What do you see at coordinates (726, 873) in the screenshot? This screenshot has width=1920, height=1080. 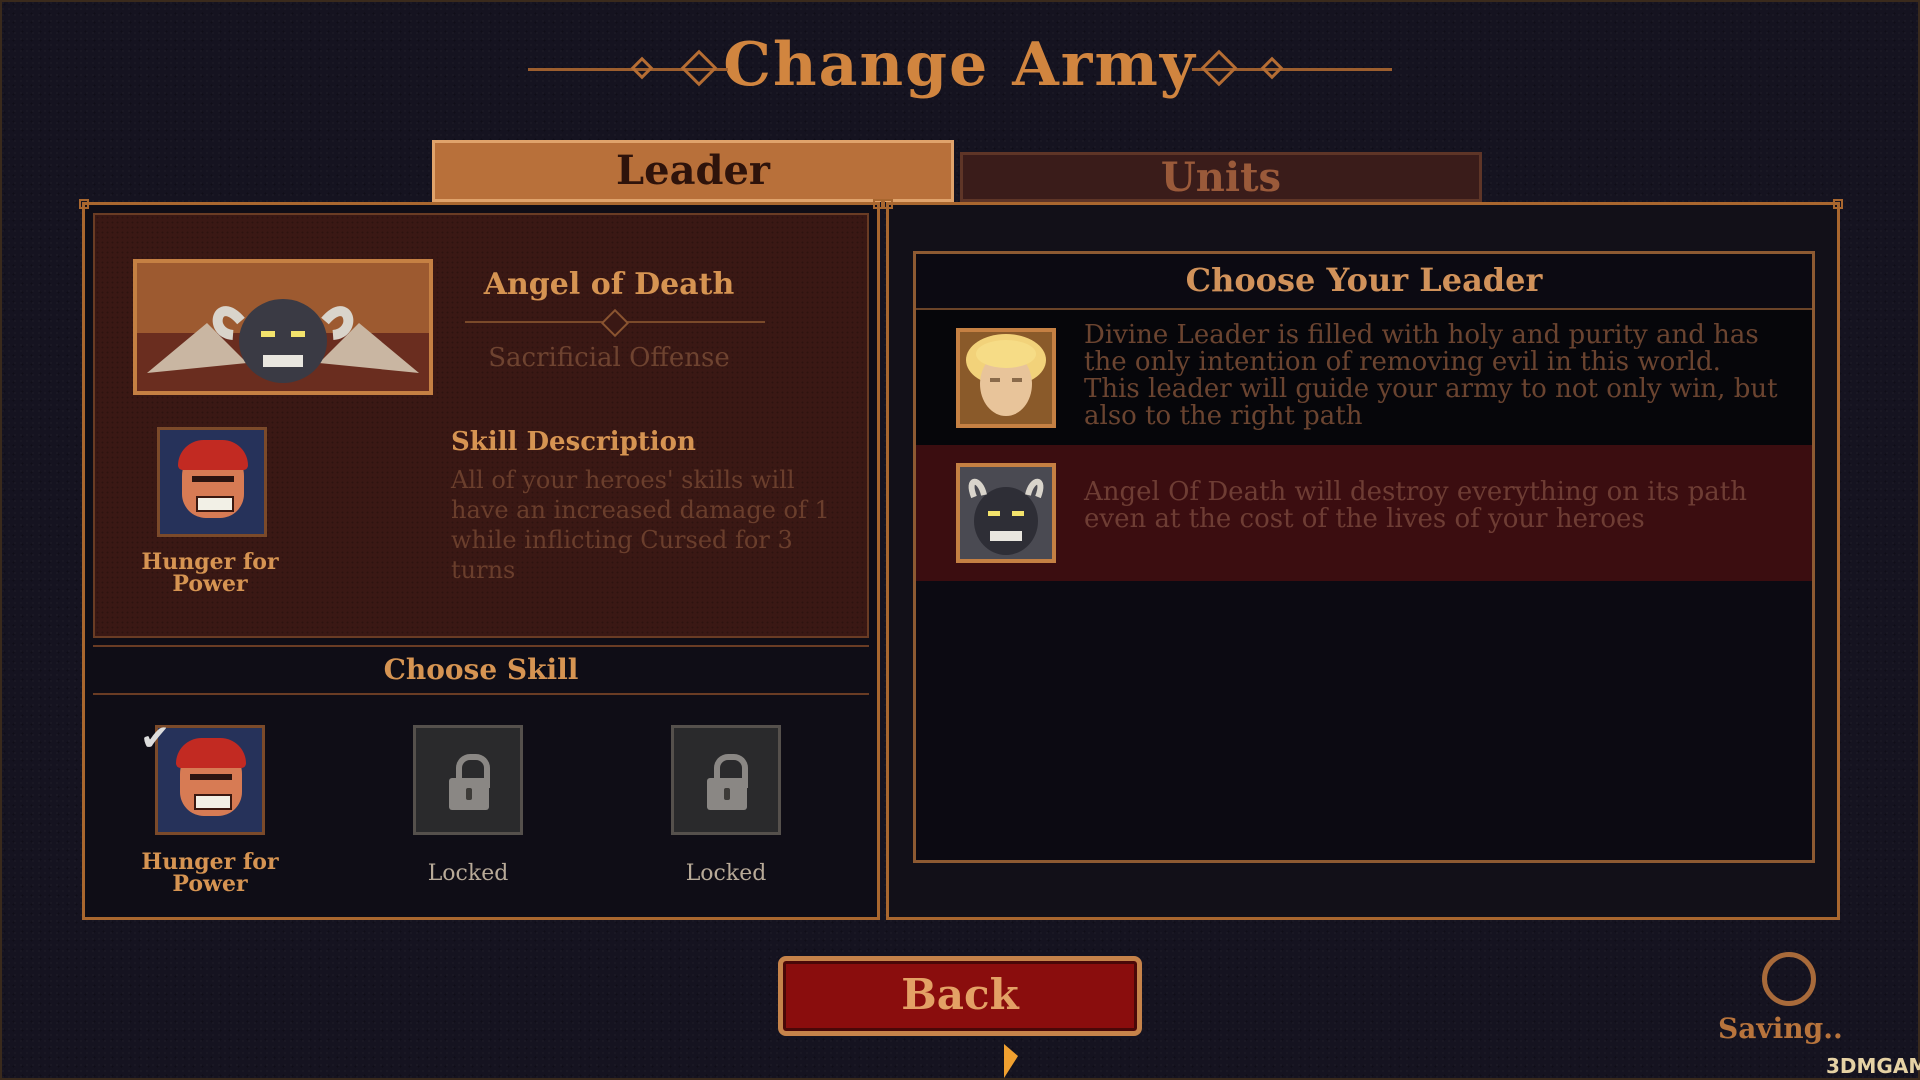 I see `skill-slot-3-label: Locked` at bounding box center [726, 873].